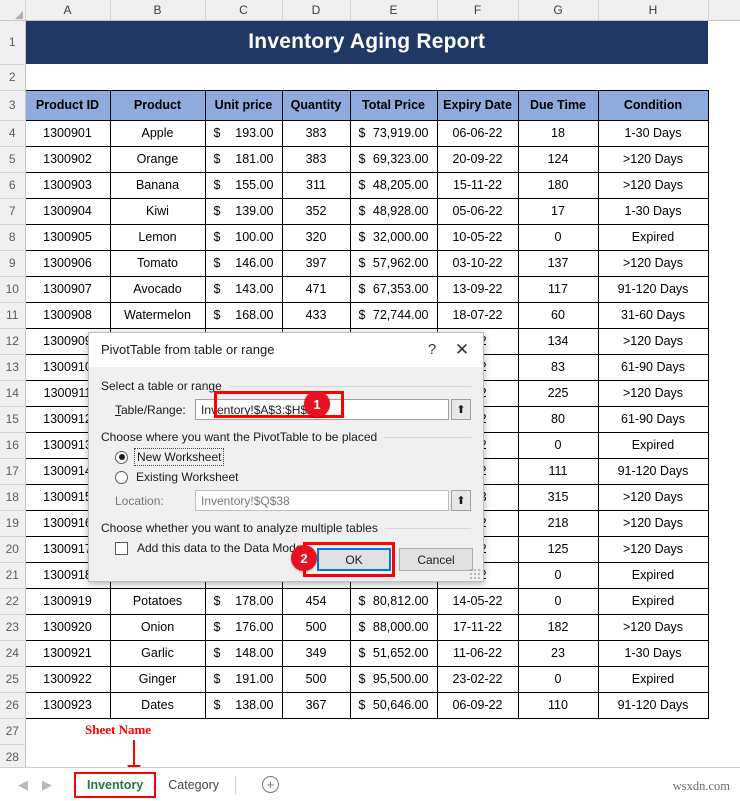 Image resolution: width=740 pixels, height=801 pixels. I want to click on cell-product: Banana, so click(157, 185).